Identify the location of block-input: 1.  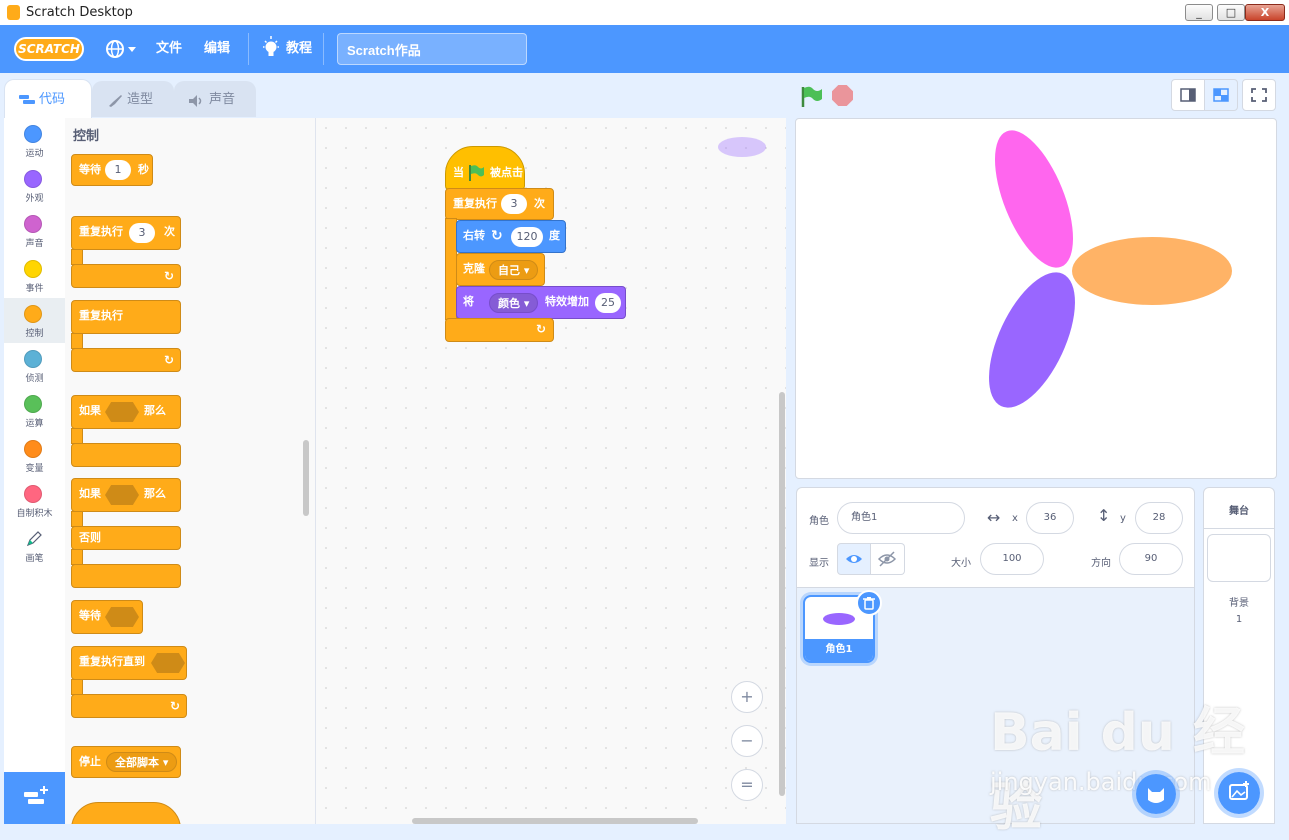
(118, 170).